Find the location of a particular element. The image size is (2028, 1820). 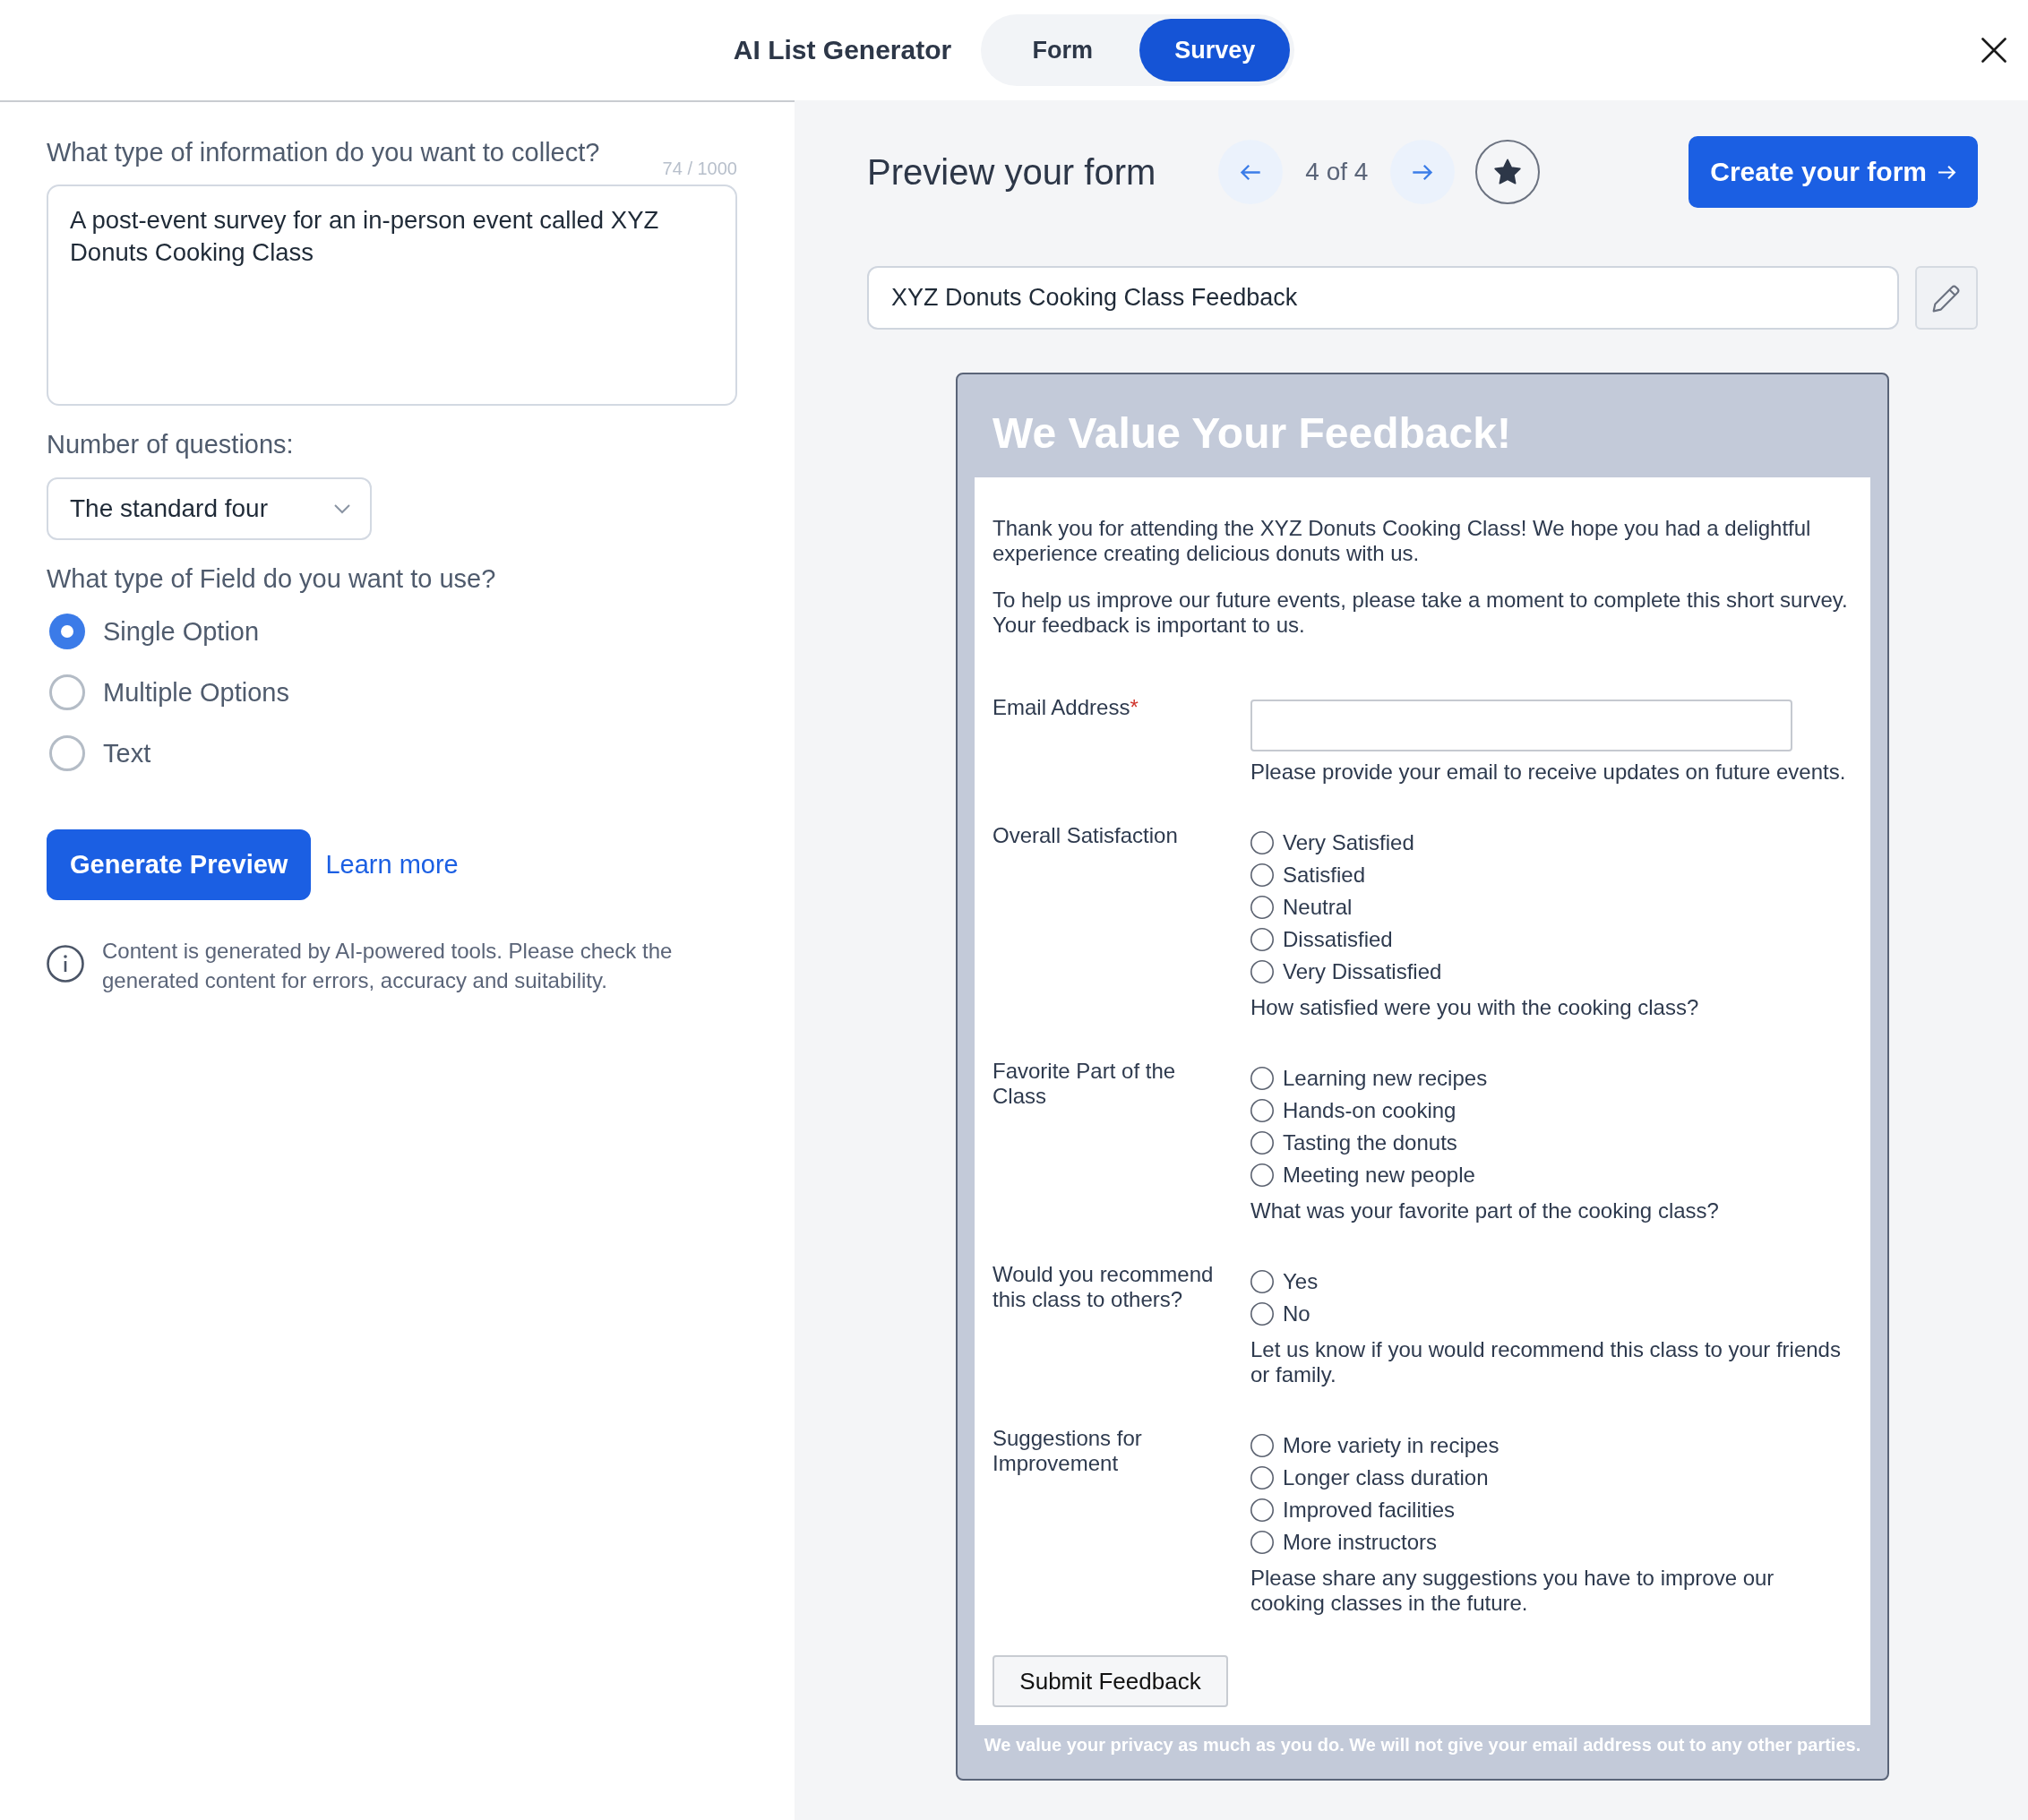

answer-option: Very Satisfied is located at coordinates (1346, 843).